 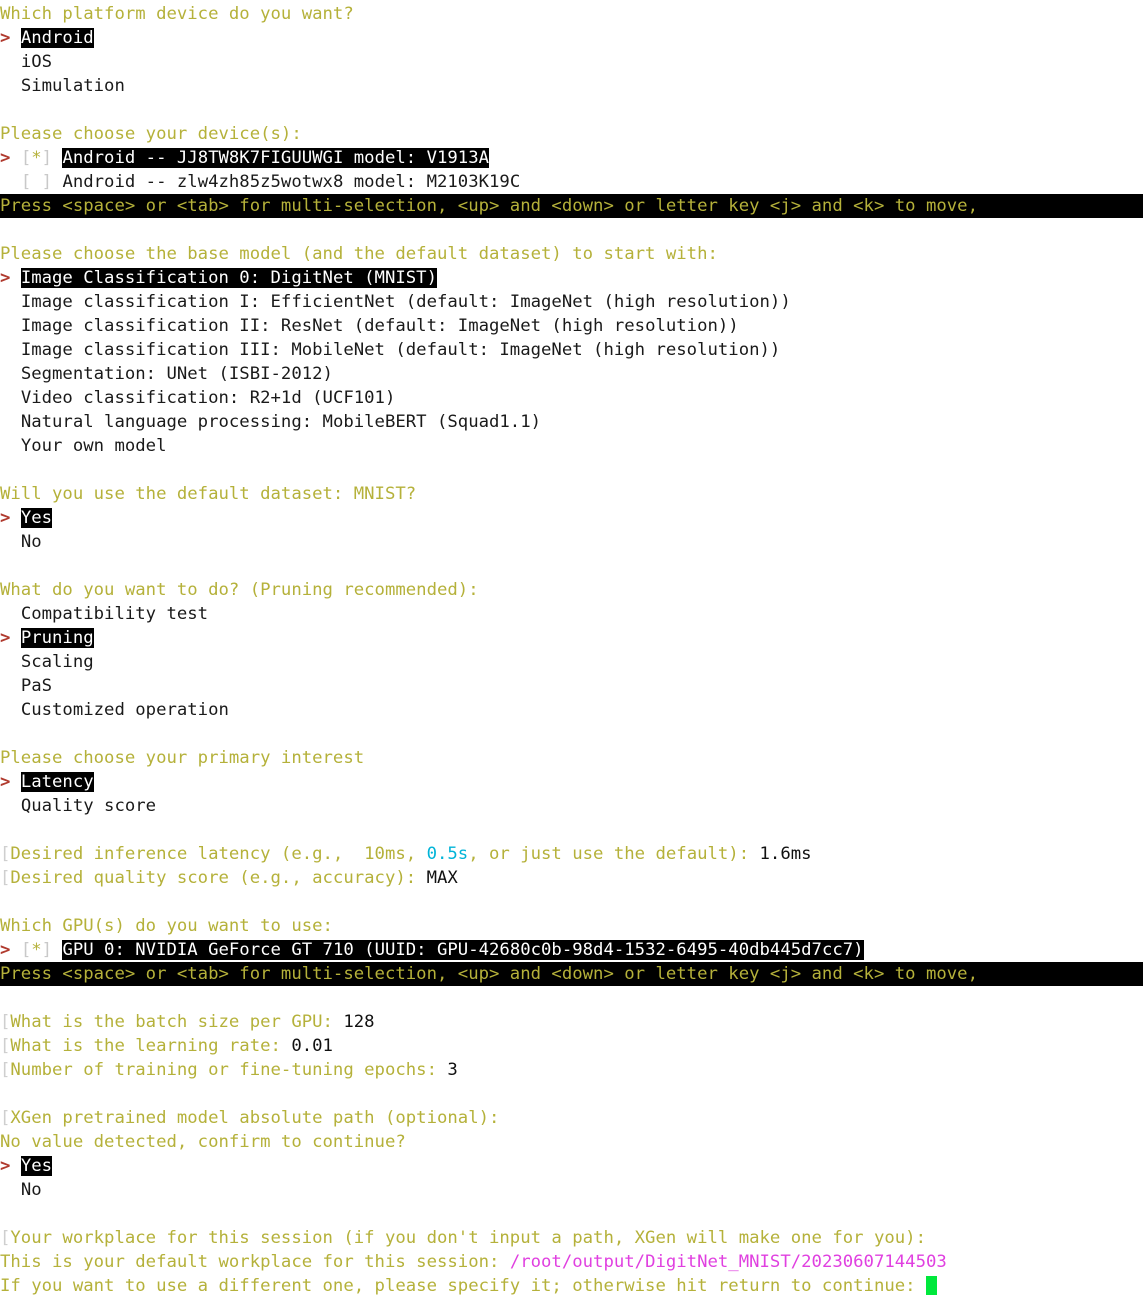 What do you see at coordinates (571, 662) in the screenshot?
I see `task-option-scaling: Scaling` at bounding box center [571, 662].